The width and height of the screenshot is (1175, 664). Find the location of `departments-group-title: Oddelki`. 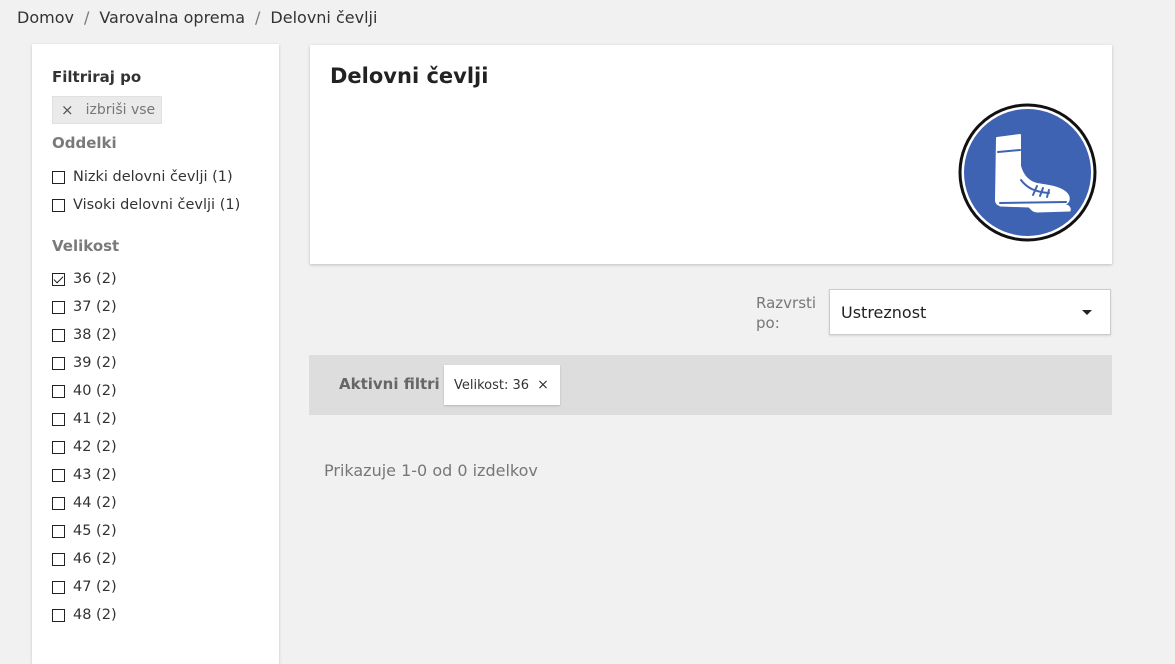

departments-group-title: Oddelki is located at coordinates (84, 143).